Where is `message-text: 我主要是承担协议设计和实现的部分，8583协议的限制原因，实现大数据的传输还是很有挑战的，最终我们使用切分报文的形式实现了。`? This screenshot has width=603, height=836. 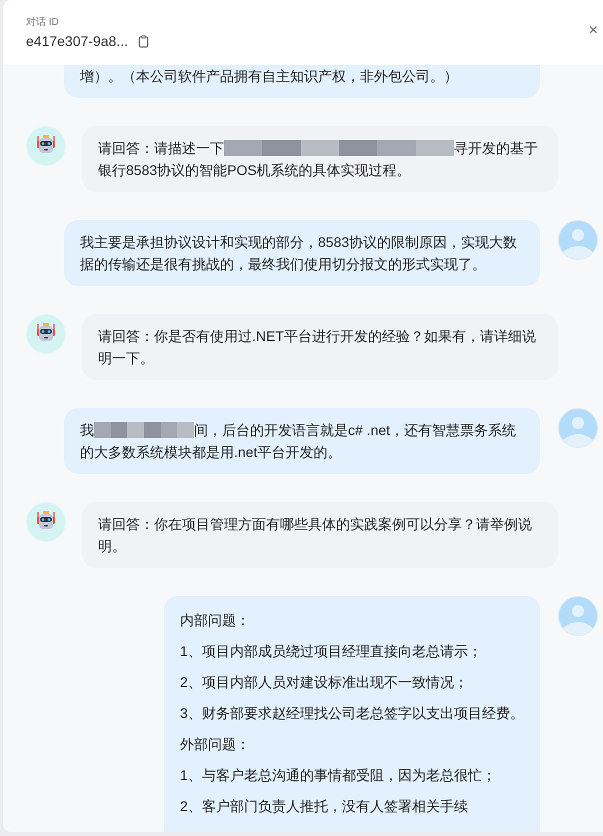
message-text: 我主要是承担协议设计和实现的部分，8583协议的限制原因，实现大数据的传输还是很有挑战的，最终我们使用切分报文的形式实现了。 is located at coordinates (299, 253).